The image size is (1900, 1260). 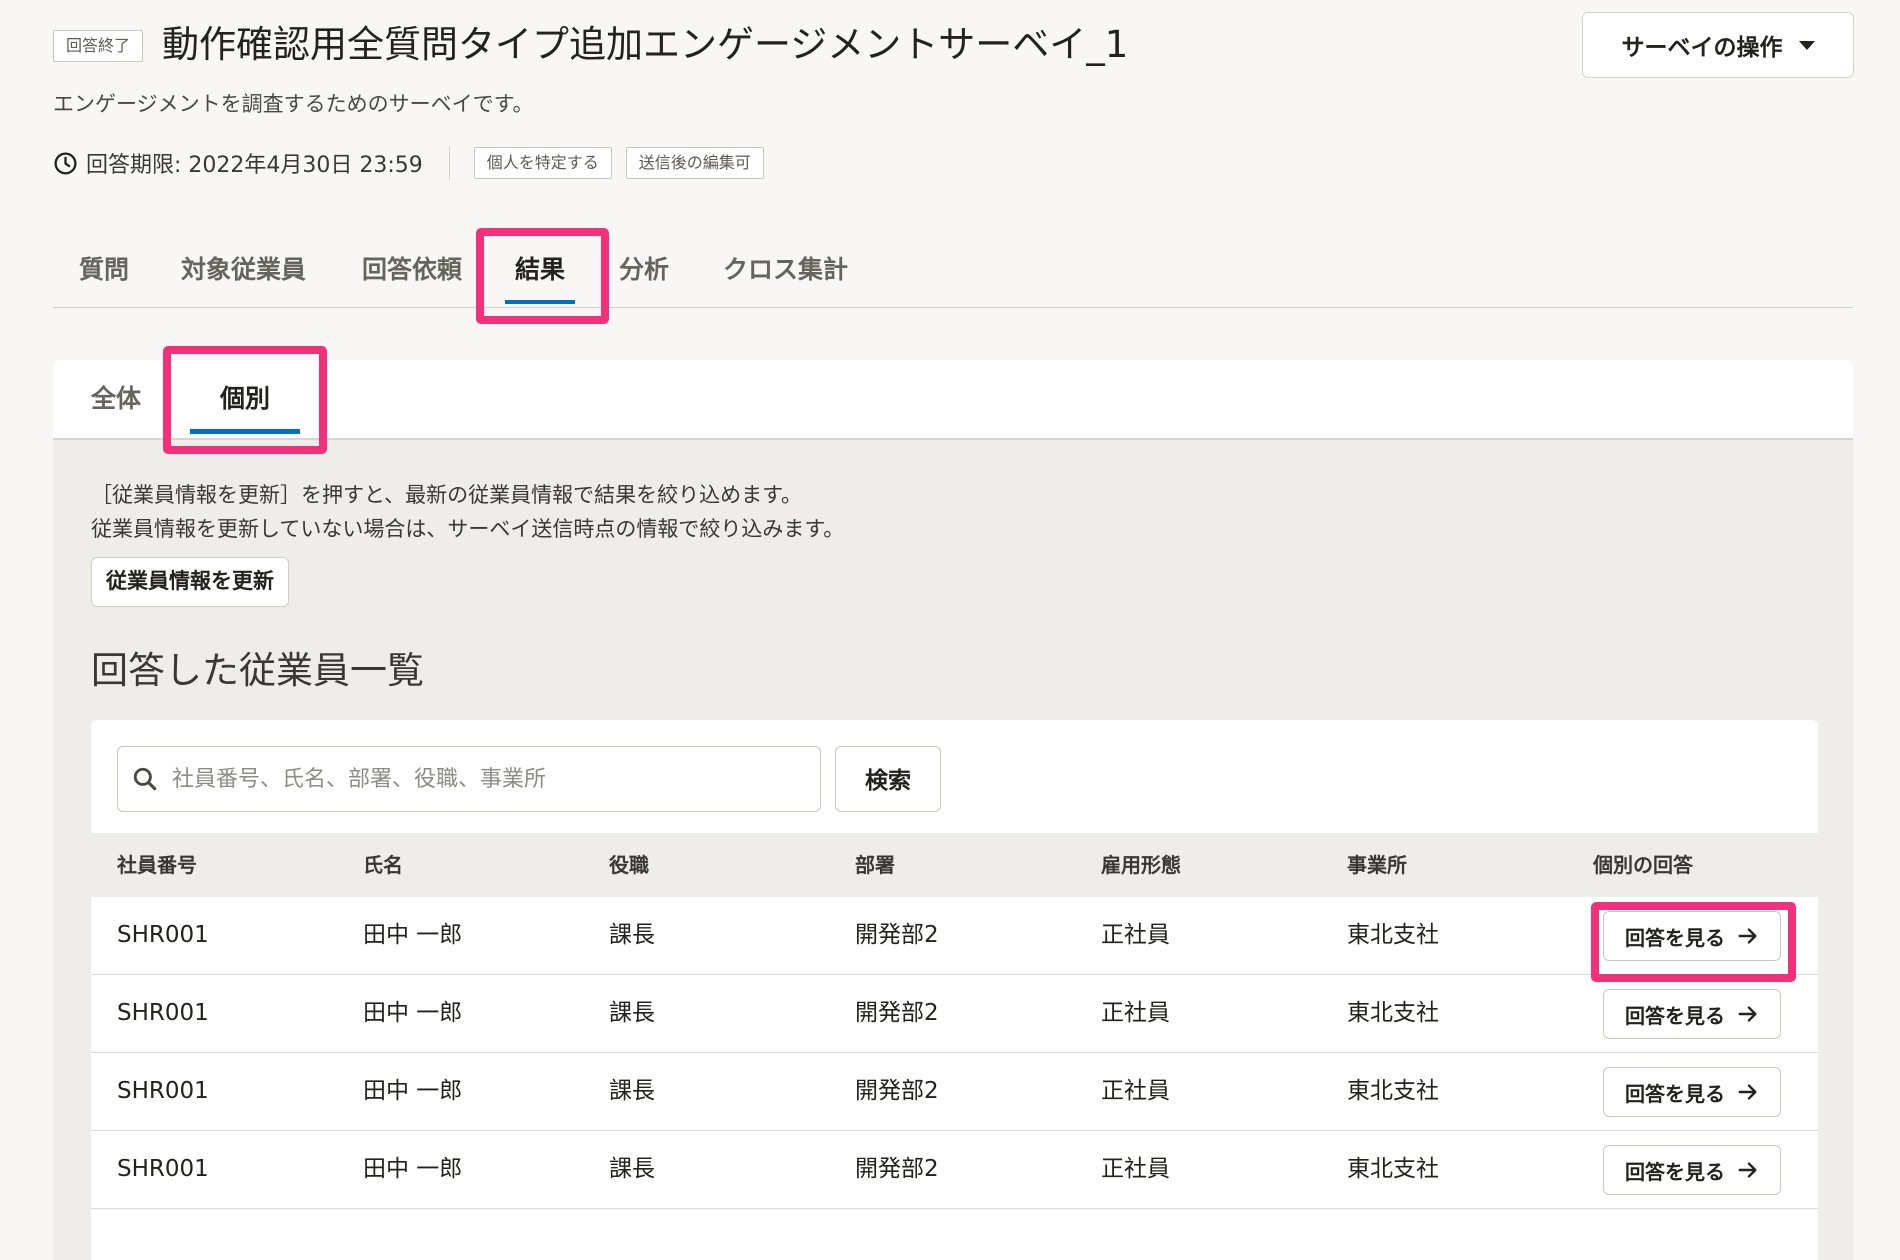 What do you see at coordinates (953, 270) in the screenshot?
I see `main-tabs: 質問 対象従業員 回答依頼 結果 分析 クロス集計` at bounding box center [953, 270].